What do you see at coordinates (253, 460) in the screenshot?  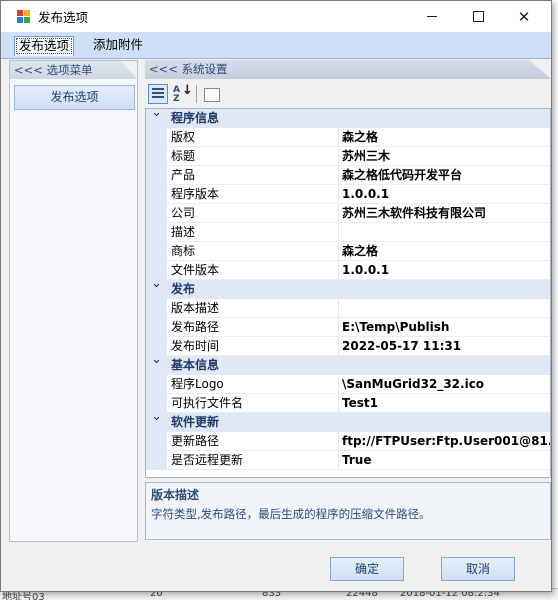 I see `property-name: 是否远程更新` at bounding box center [253, 460].